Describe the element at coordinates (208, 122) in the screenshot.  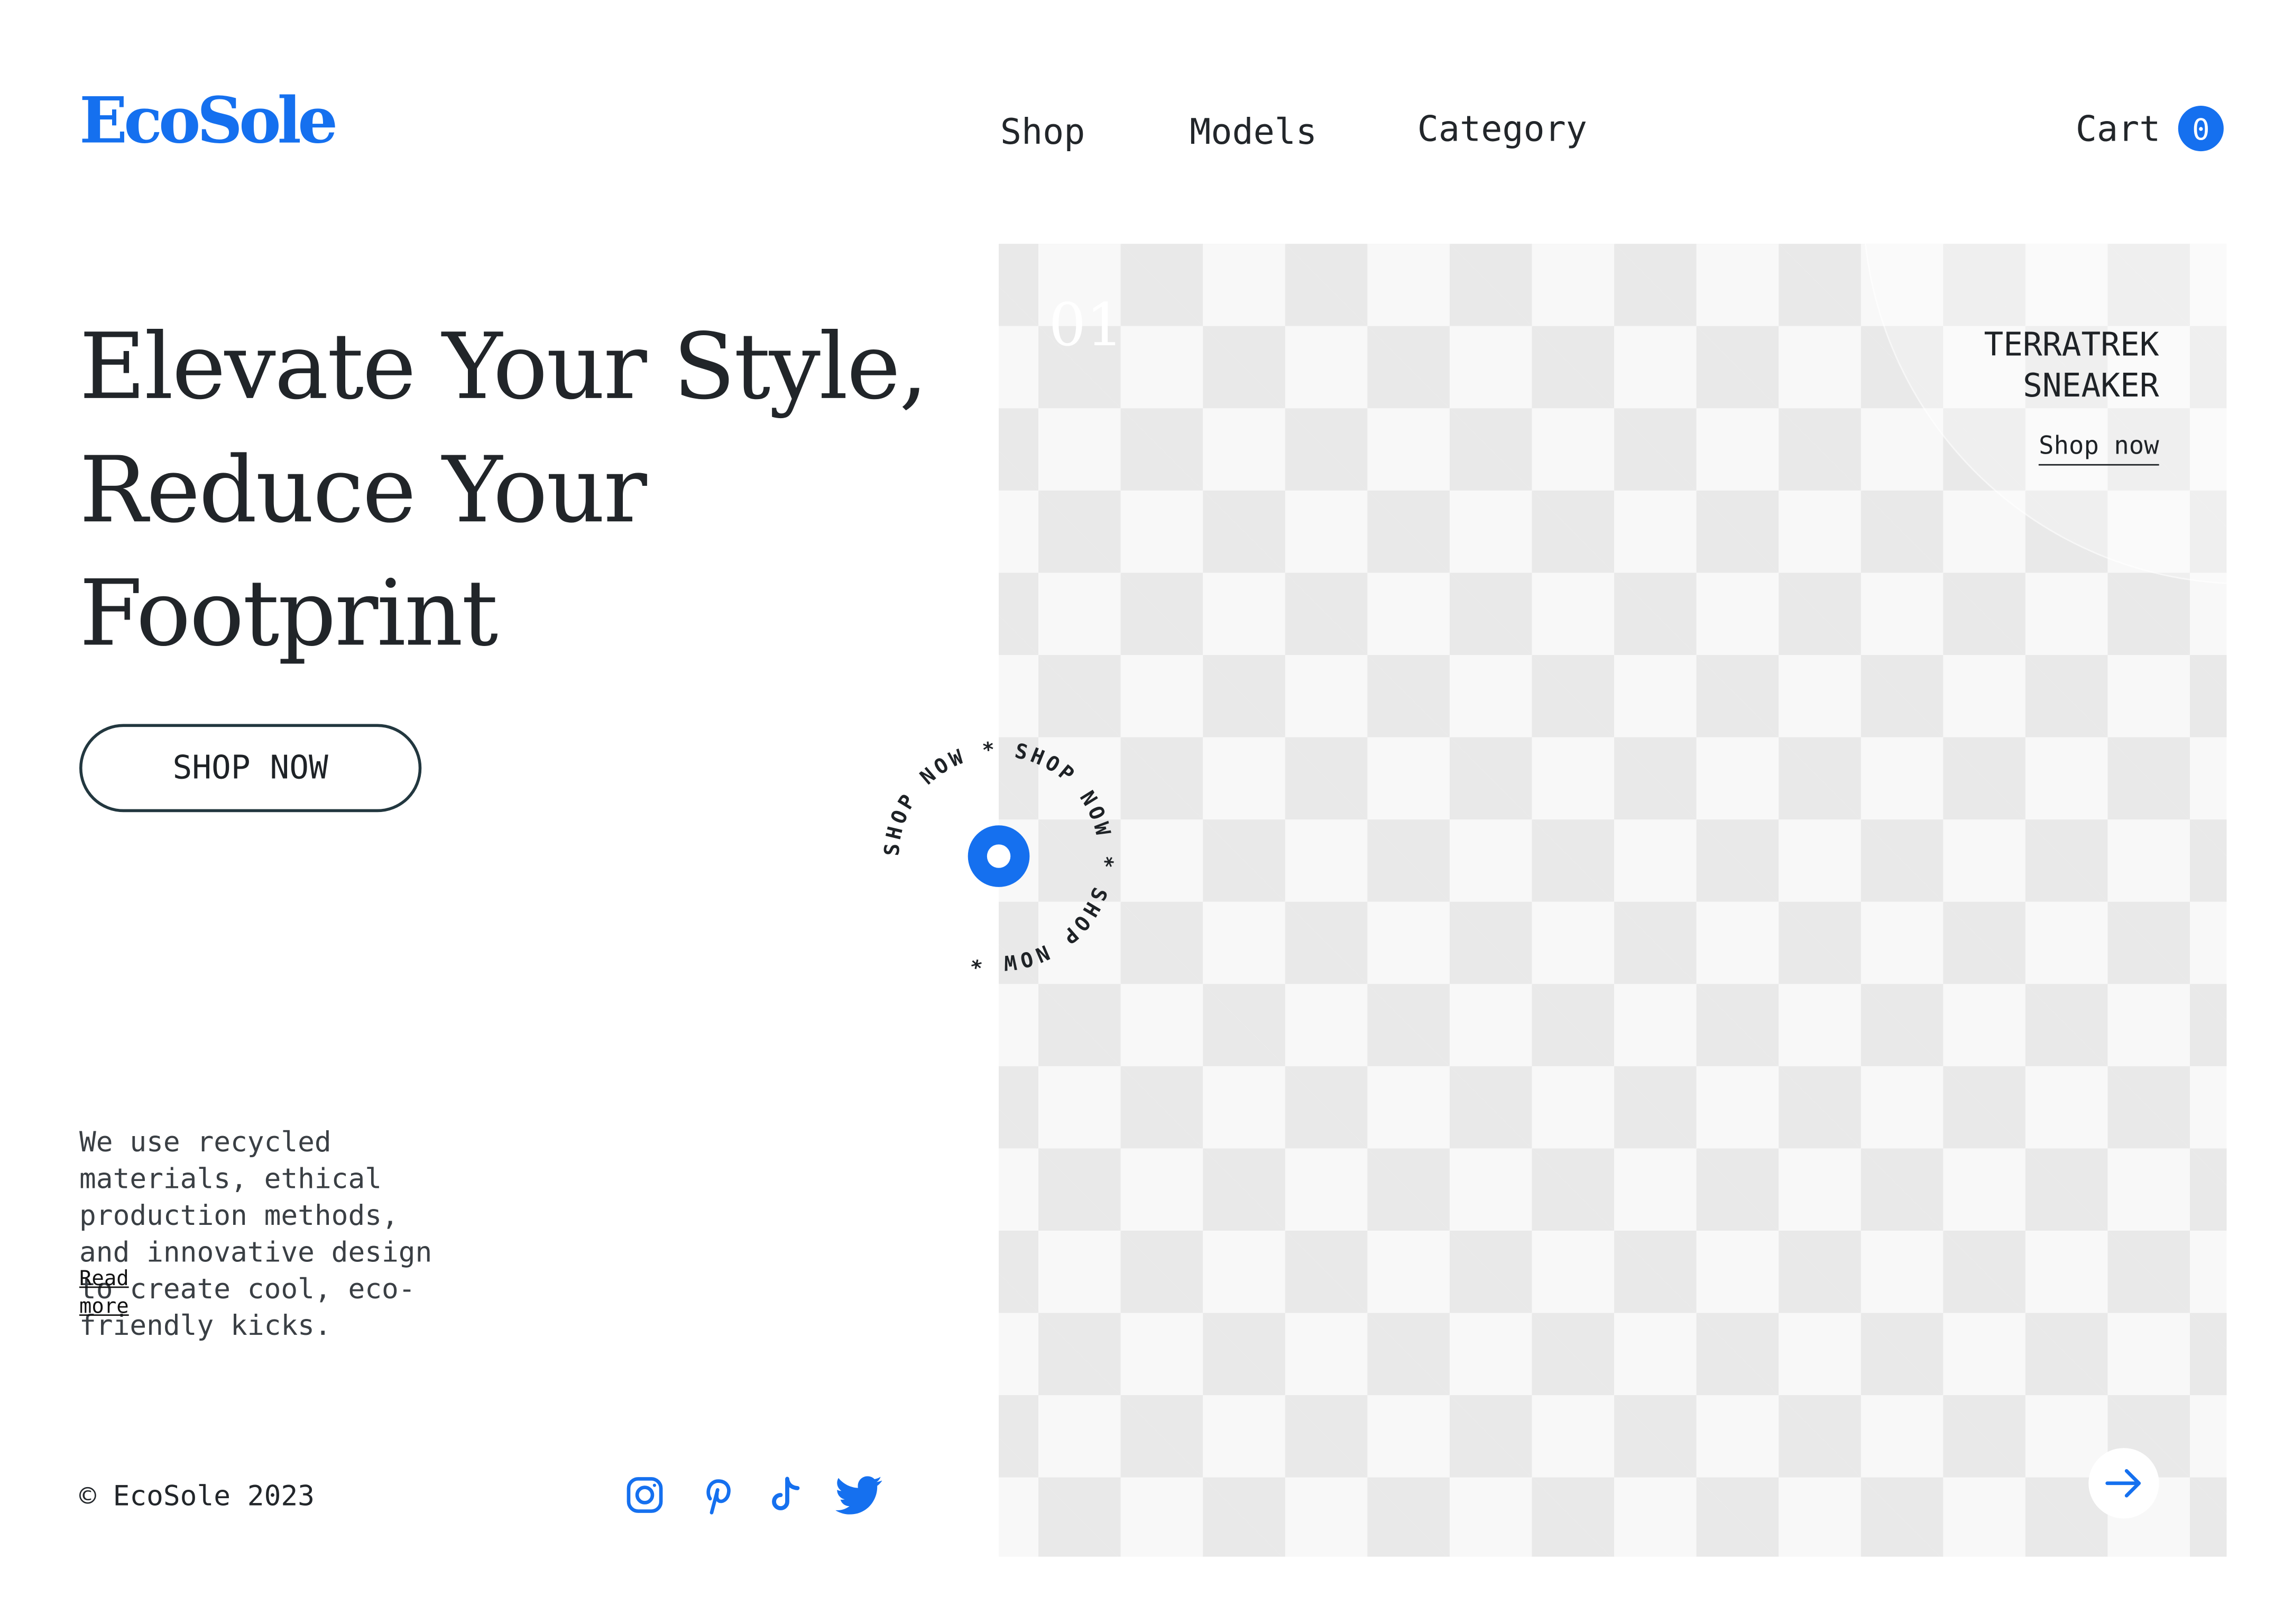
I see `brand-logo: EcoSole` at that location.